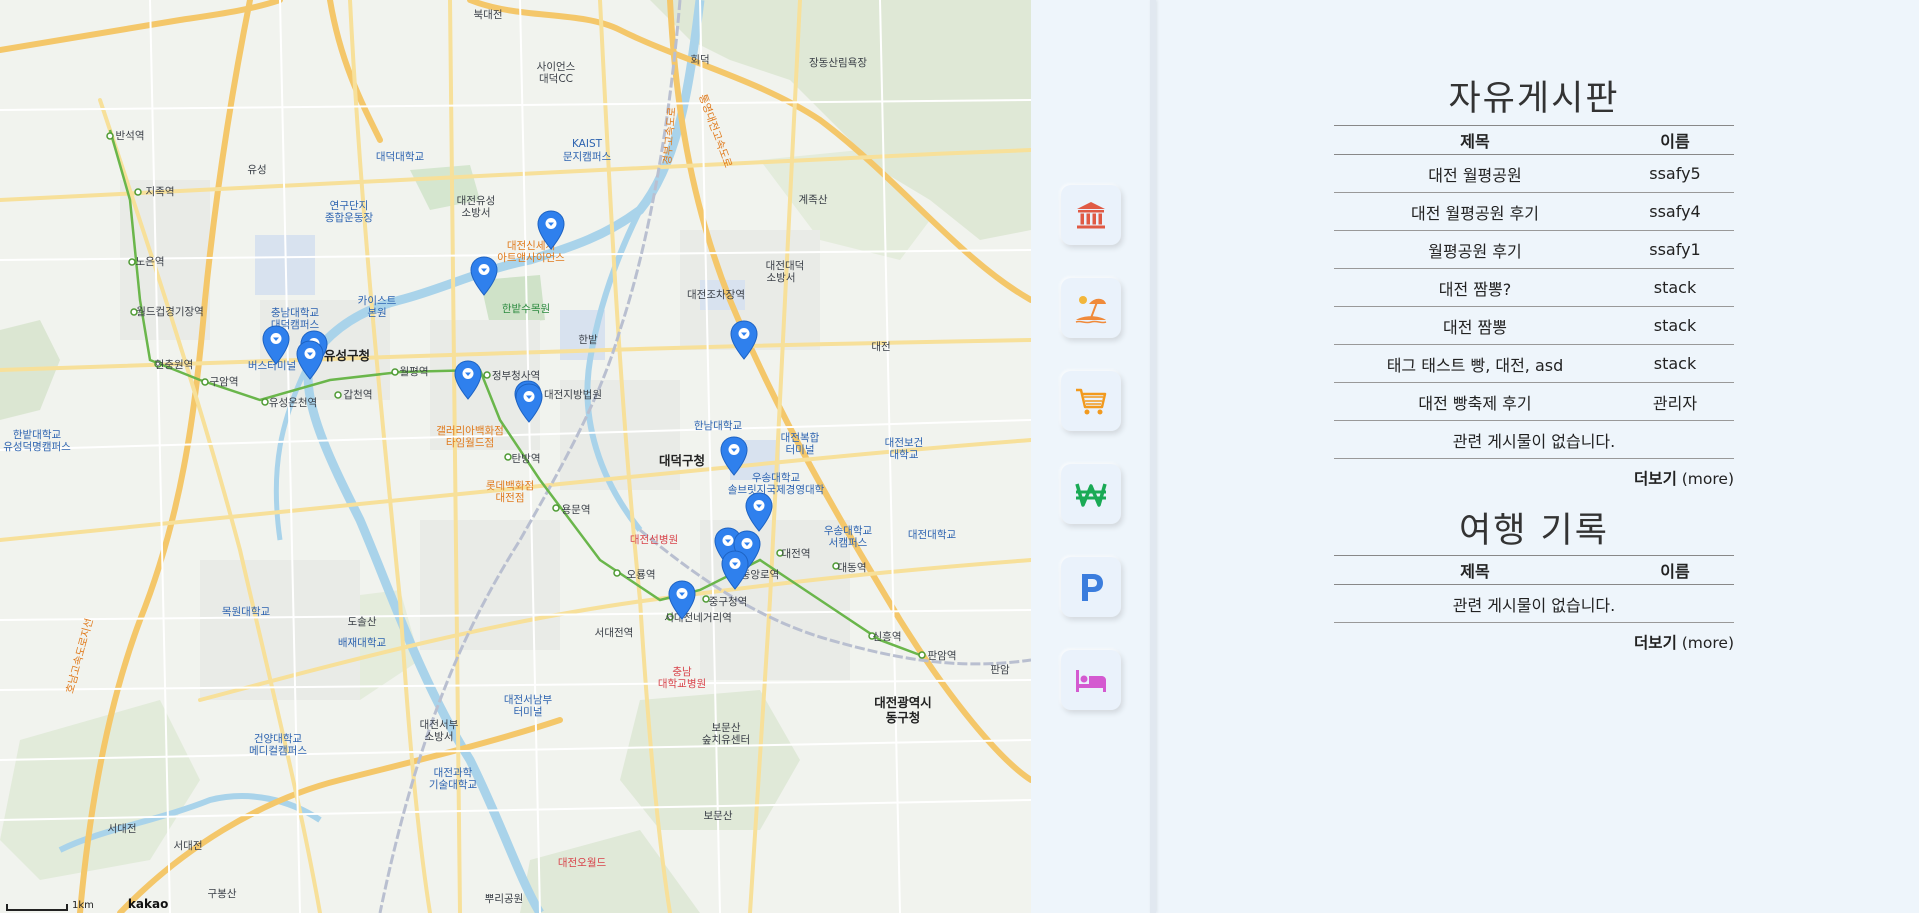  Describe the element at coordinates (800, 438) in the screenshot. I see `map-label: 대전복합` at that location.